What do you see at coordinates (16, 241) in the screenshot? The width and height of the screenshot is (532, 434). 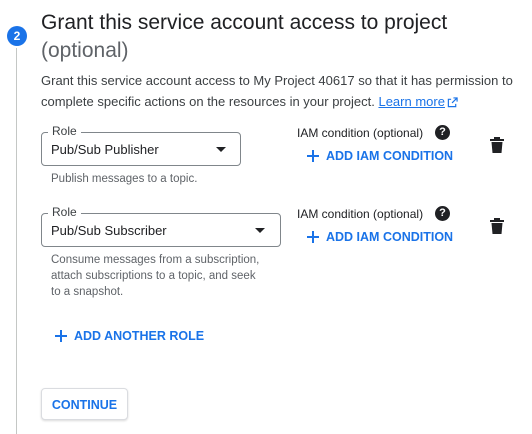 I see `step-connector-line` at bounding box center [16, 241].